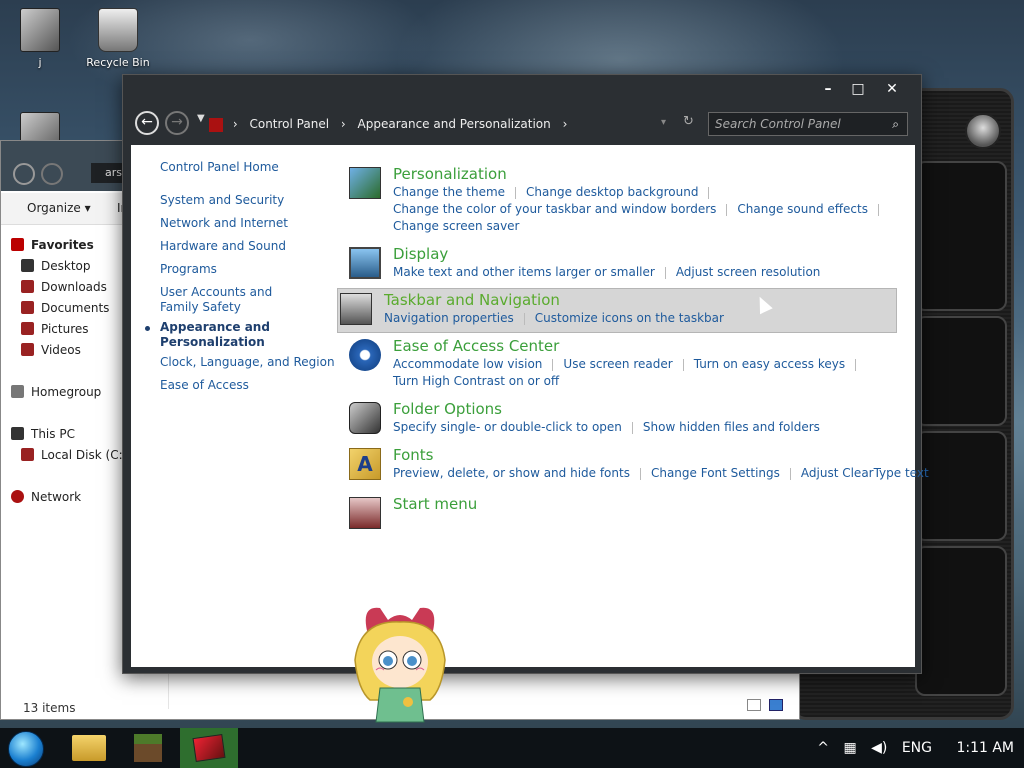  I want to click on network-icon: ▦, so click(849, 748).